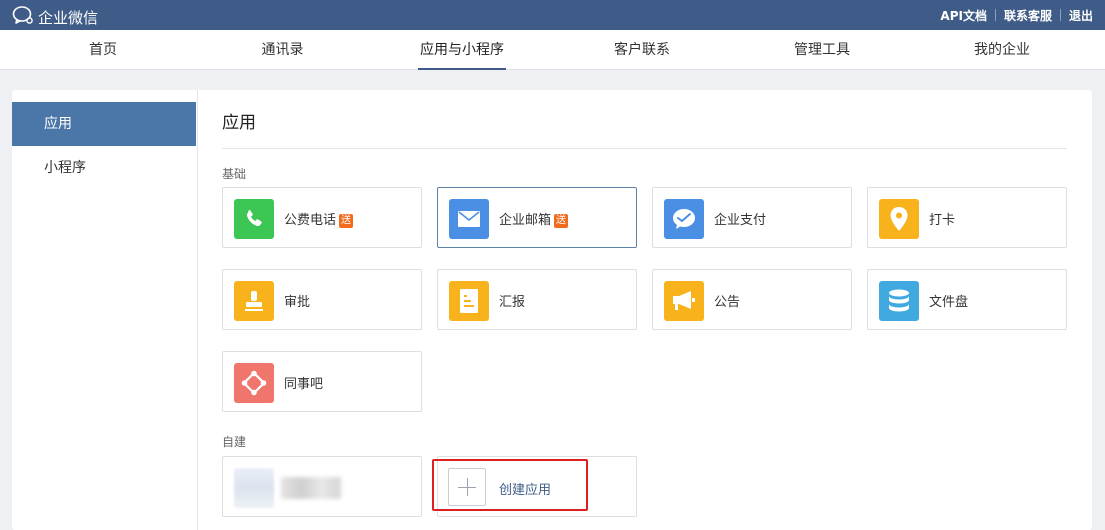  I want to click on api-docs-link: API文档, so click(963, 15).